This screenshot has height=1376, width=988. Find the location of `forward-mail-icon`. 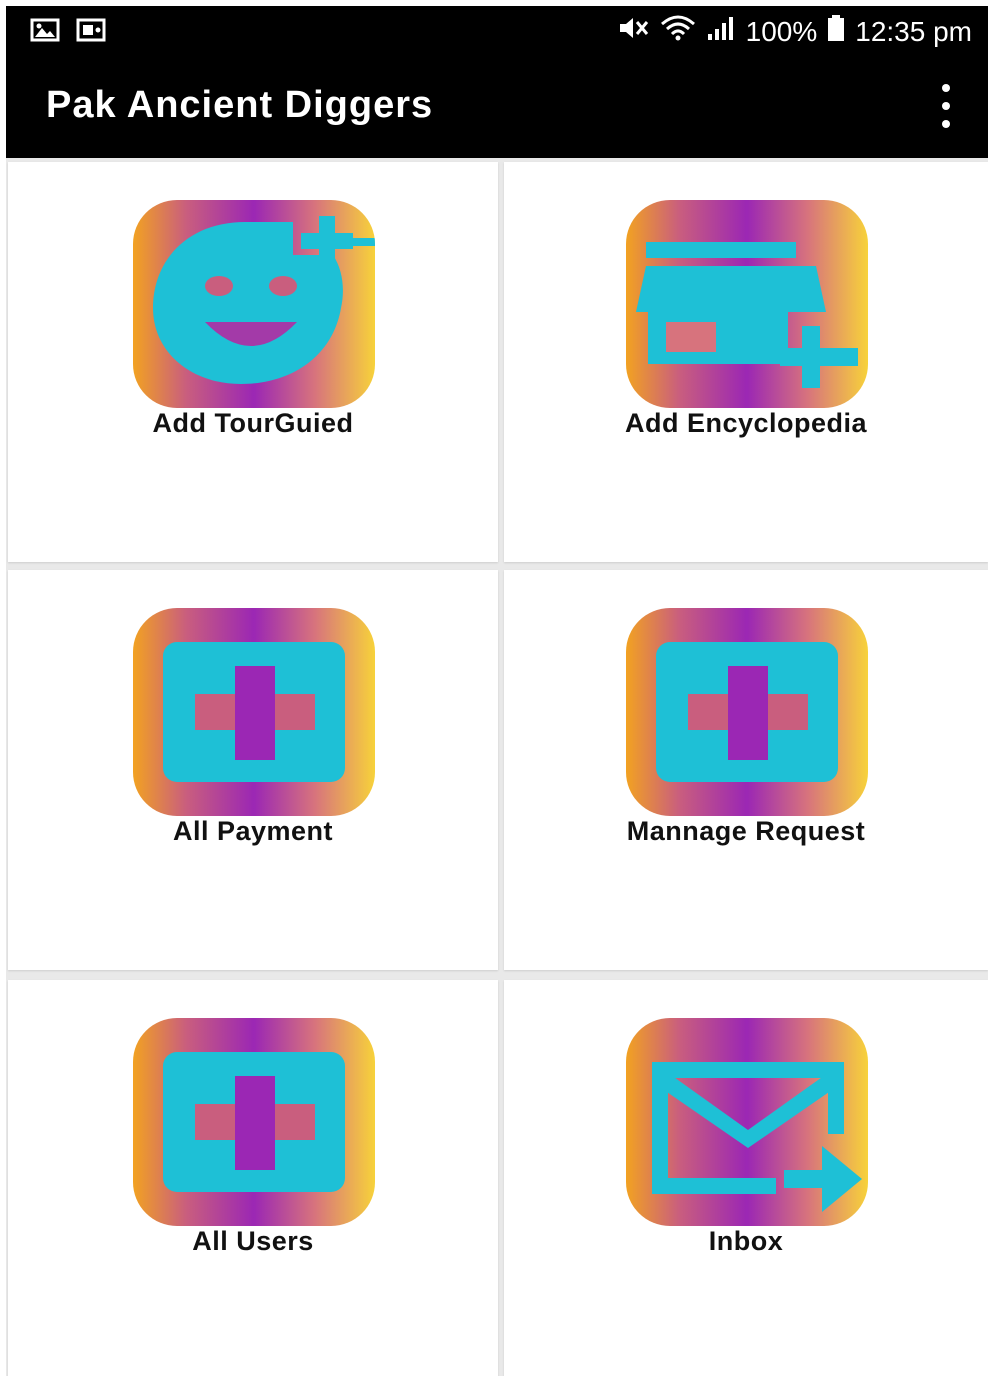

forward-mail-icon is located at coordinates (747, 1122).